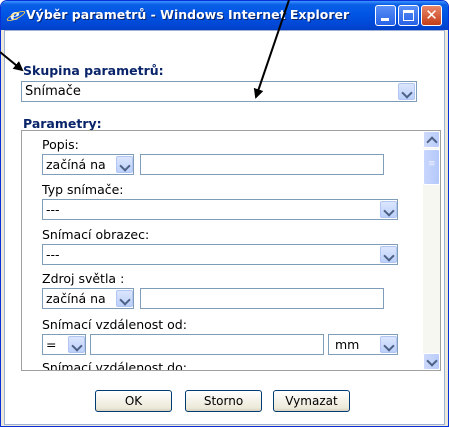 The height and width of the screenshot is (427, 449). I want to click on typ-snimace-select: ---, so click(220, 209).